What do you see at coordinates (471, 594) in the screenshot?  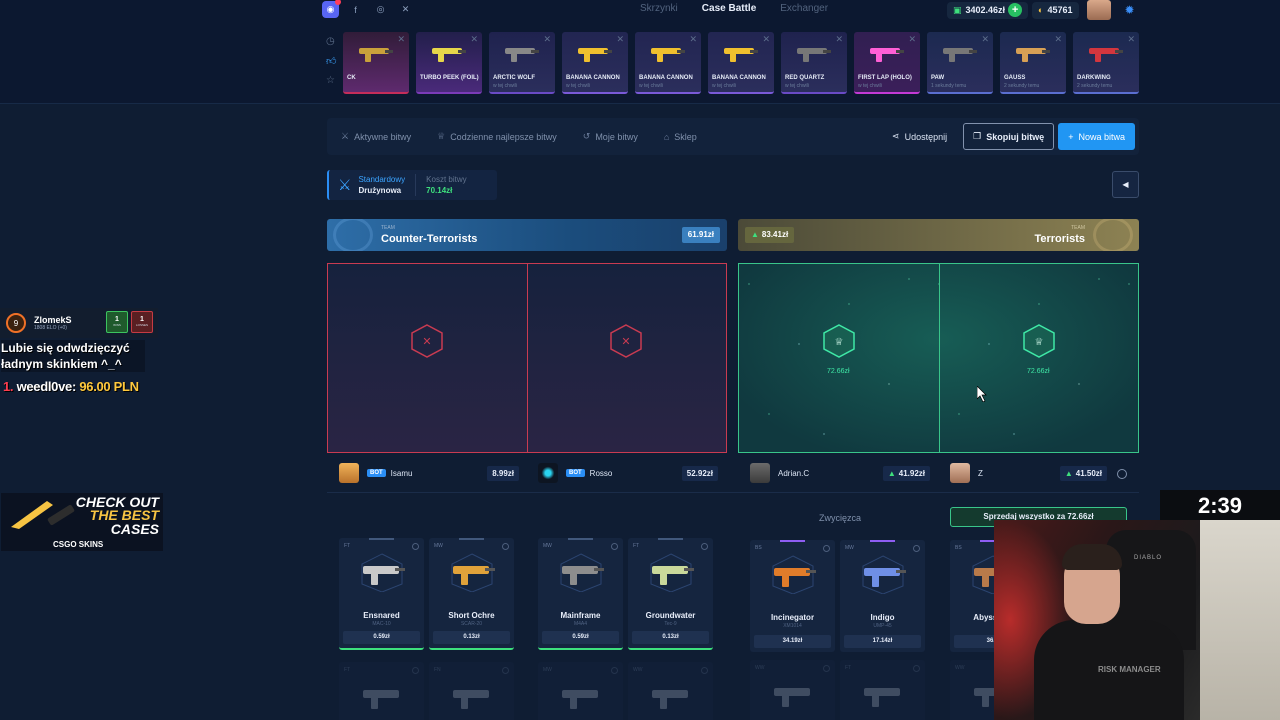 I see `item-card: MW Short Ochre SCAR-20 0.13zł` at bounding box center [471, 594].